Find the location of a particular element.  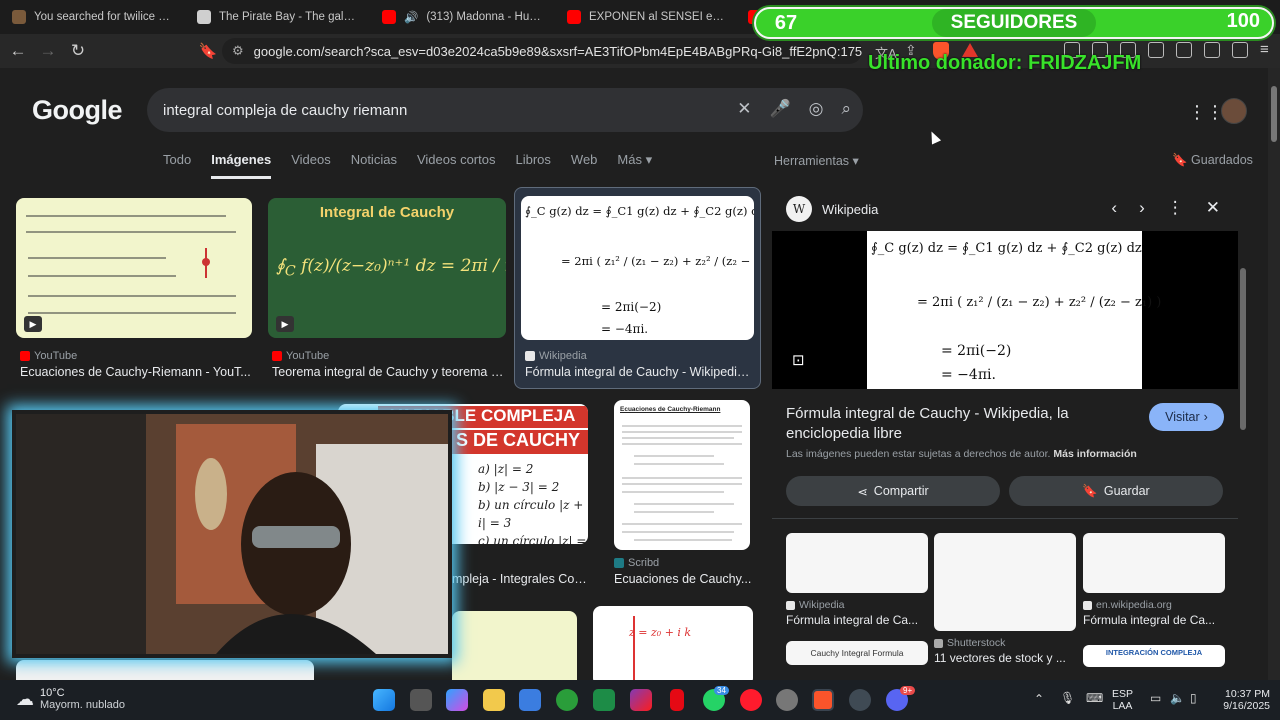

copilot-icon is located at coordinates (457, 700).